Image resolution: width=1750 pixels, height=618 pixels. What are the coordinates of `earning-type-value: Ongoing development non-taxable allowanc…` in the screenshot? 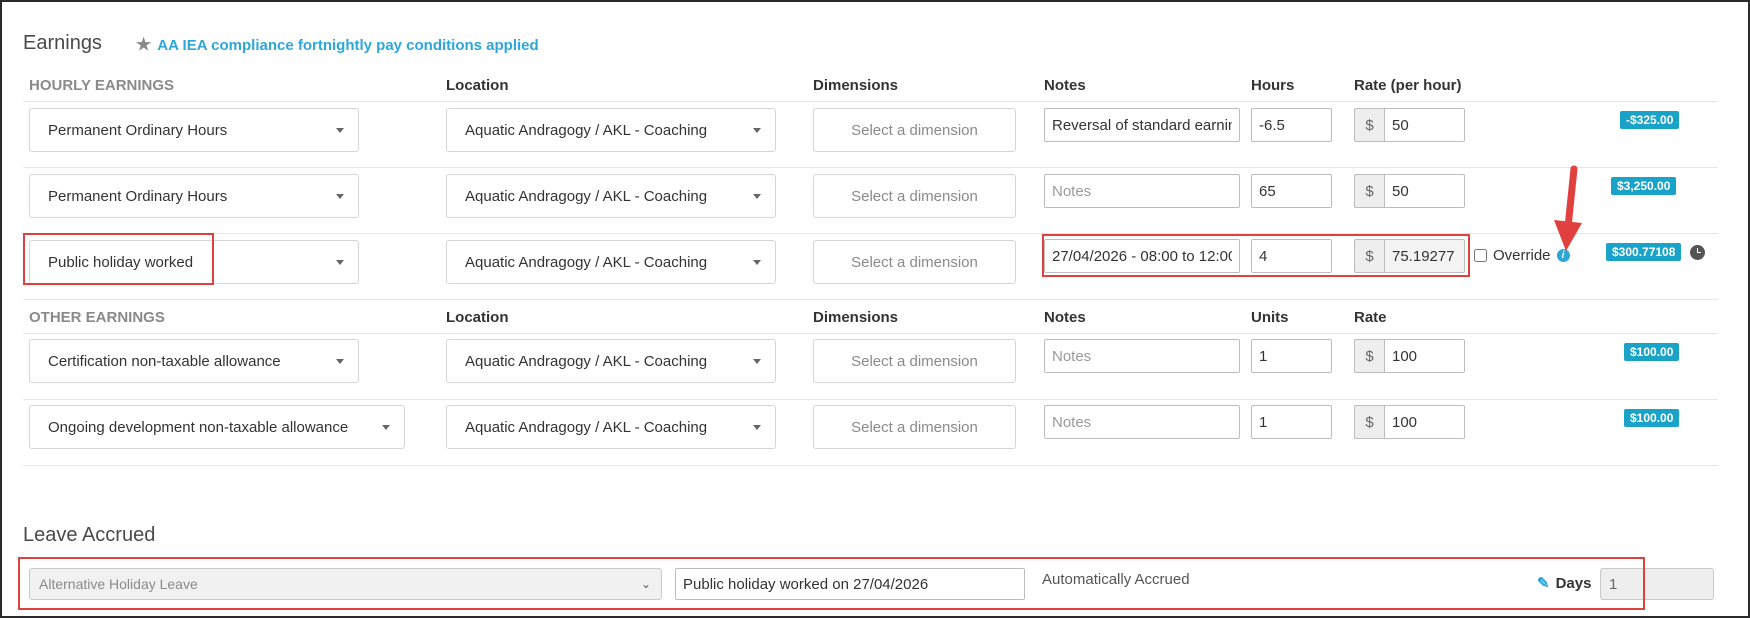 It's located at (198, 427).